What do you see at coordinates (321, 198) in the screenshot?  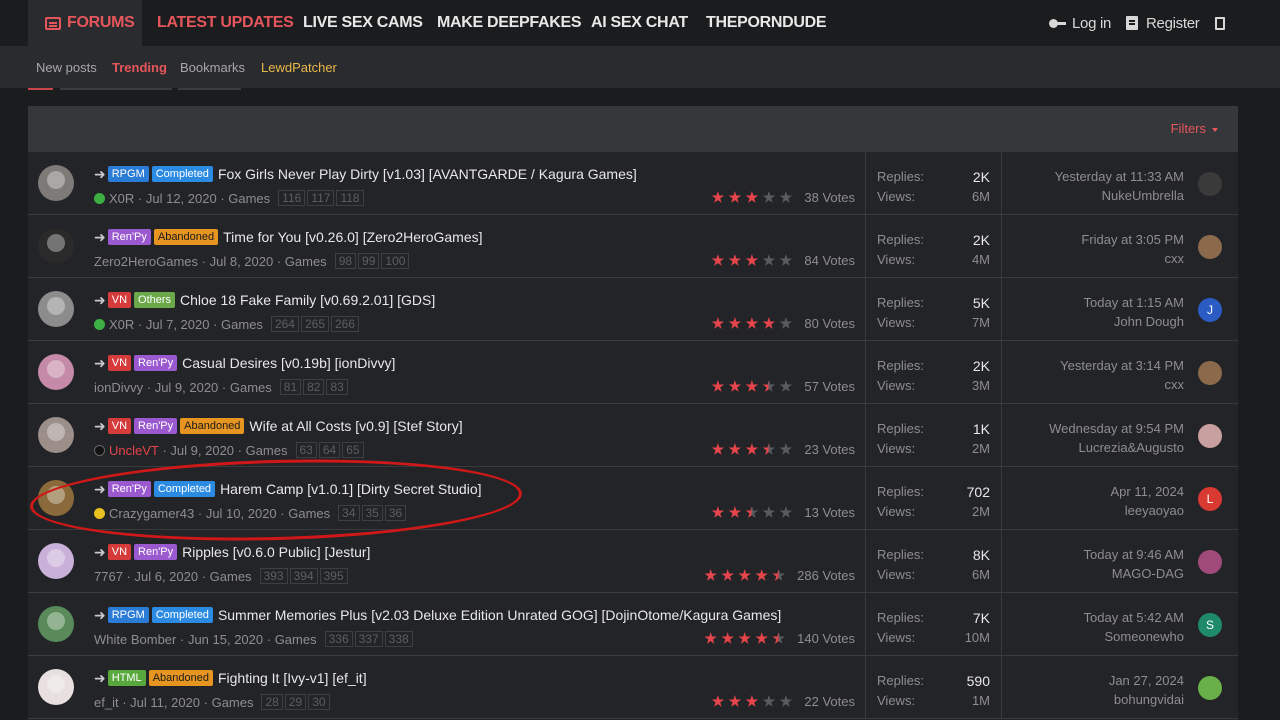 I see `page-link: 117` at bounding box center [321, 198].